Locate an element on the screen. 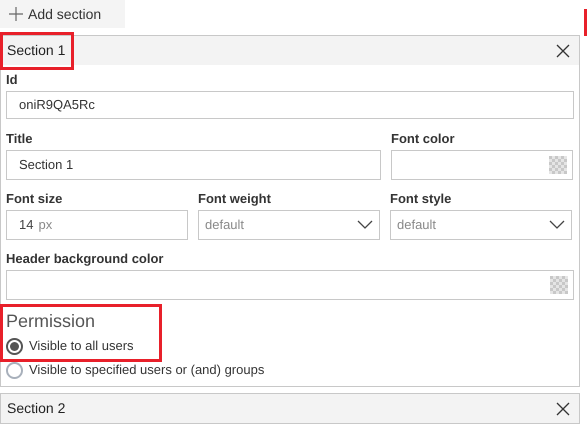 The height and width of the screenshot is (437, 587). header-background-field is located at coordinates (290, 285).